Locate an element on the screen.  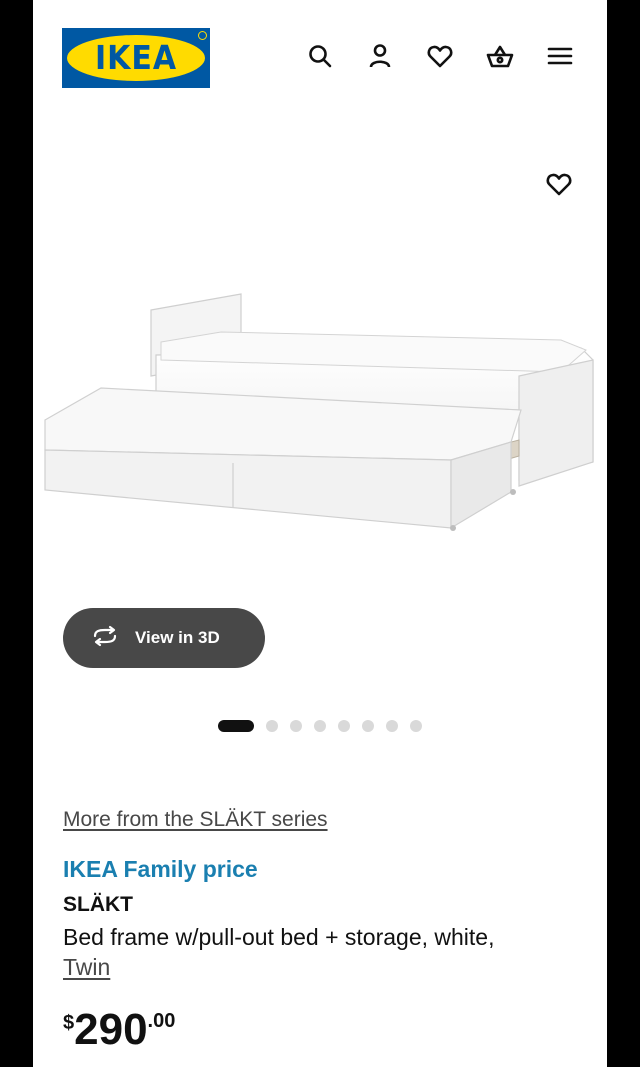
image-carousel-dots is located at coordinates (320, 726).